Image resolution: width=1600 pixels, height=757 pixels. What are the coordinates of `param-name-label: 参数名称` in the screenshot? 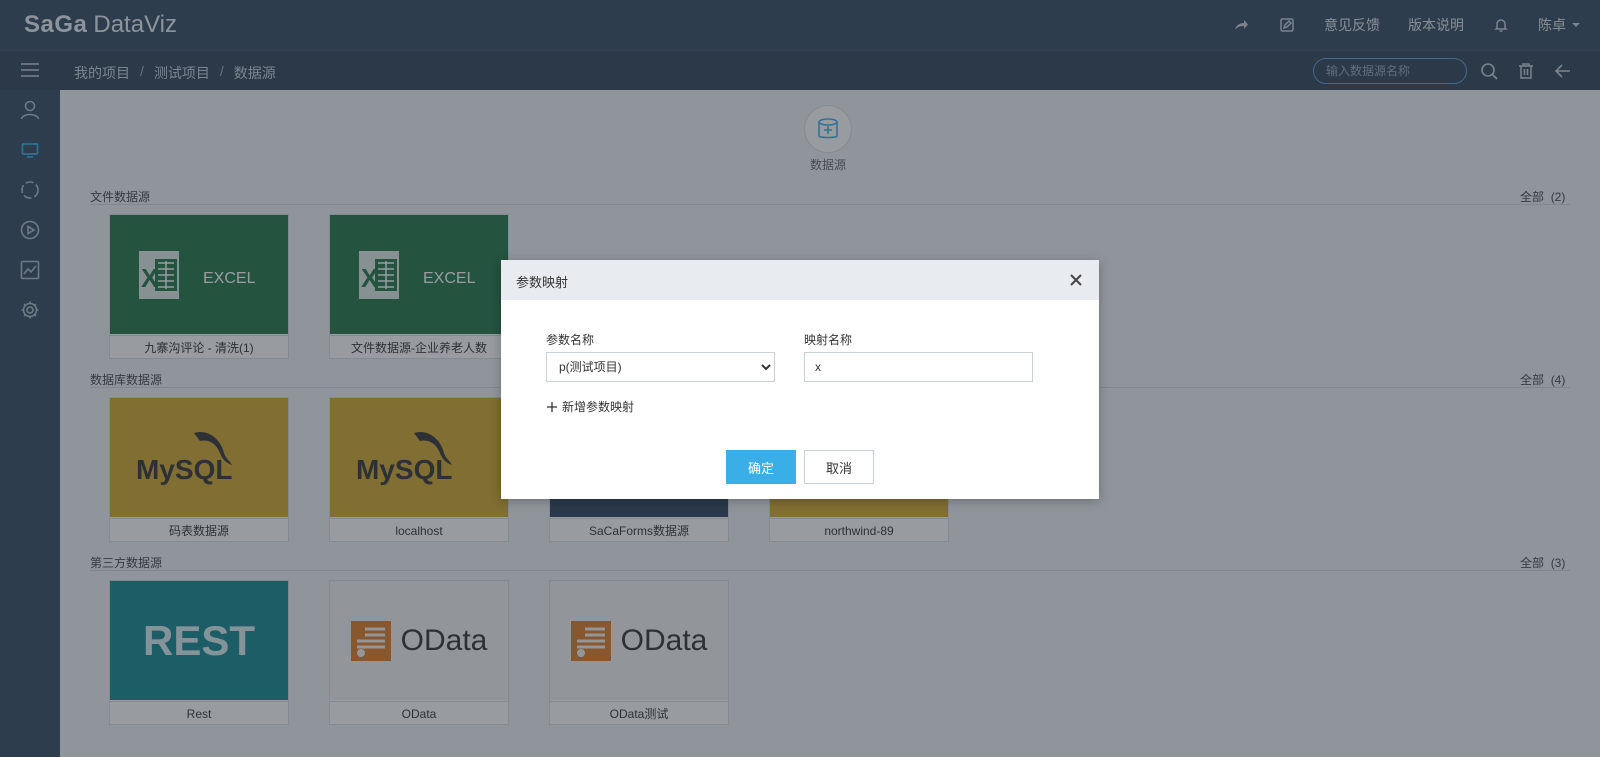 It's located at (570, 340).